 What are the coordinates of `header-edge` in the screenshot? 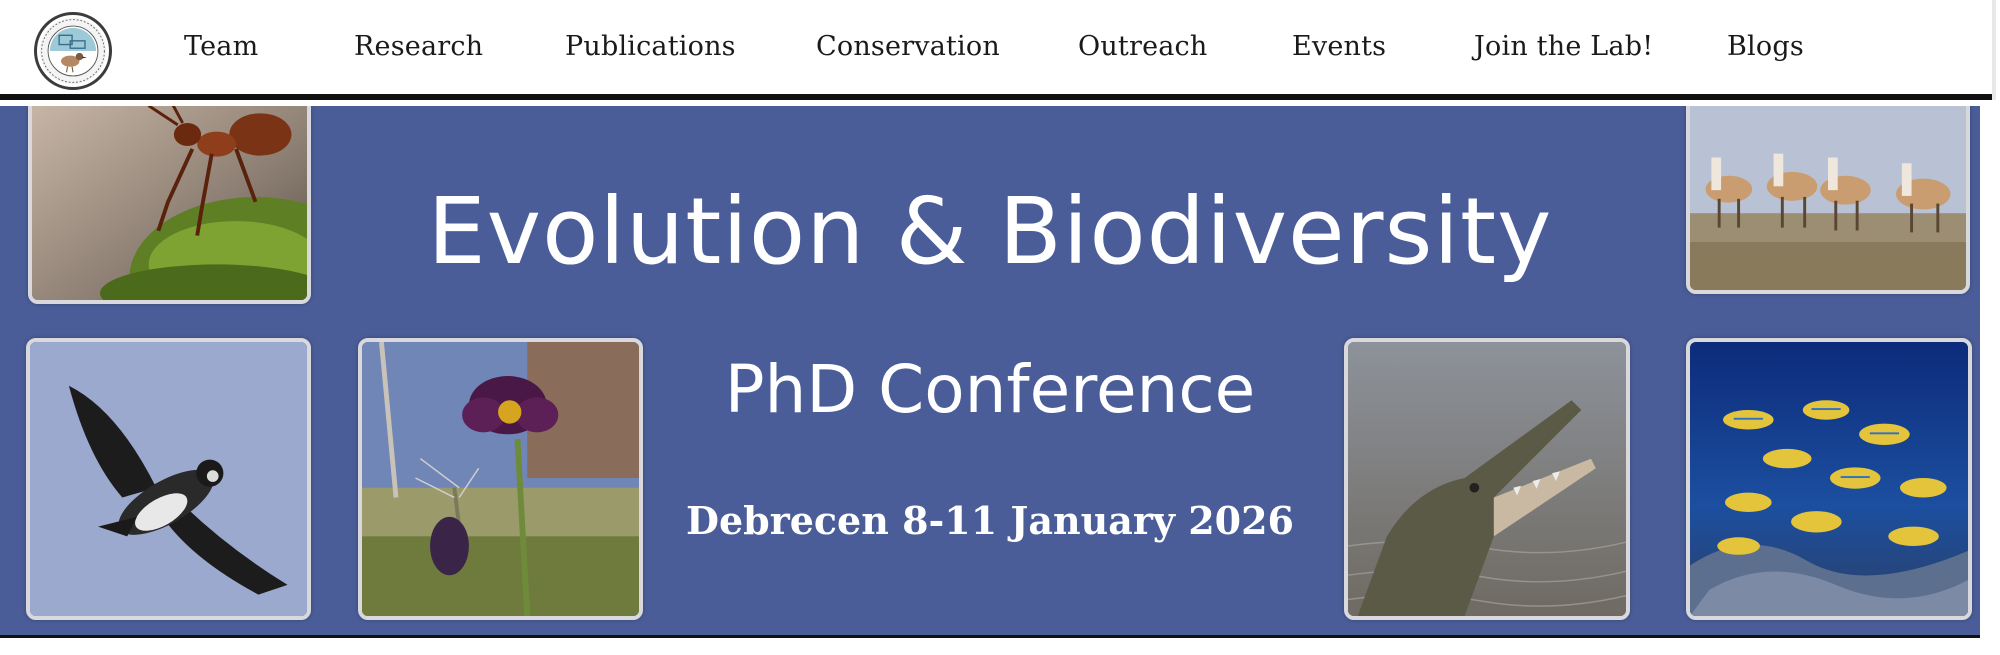 It's located at (1994, 50).